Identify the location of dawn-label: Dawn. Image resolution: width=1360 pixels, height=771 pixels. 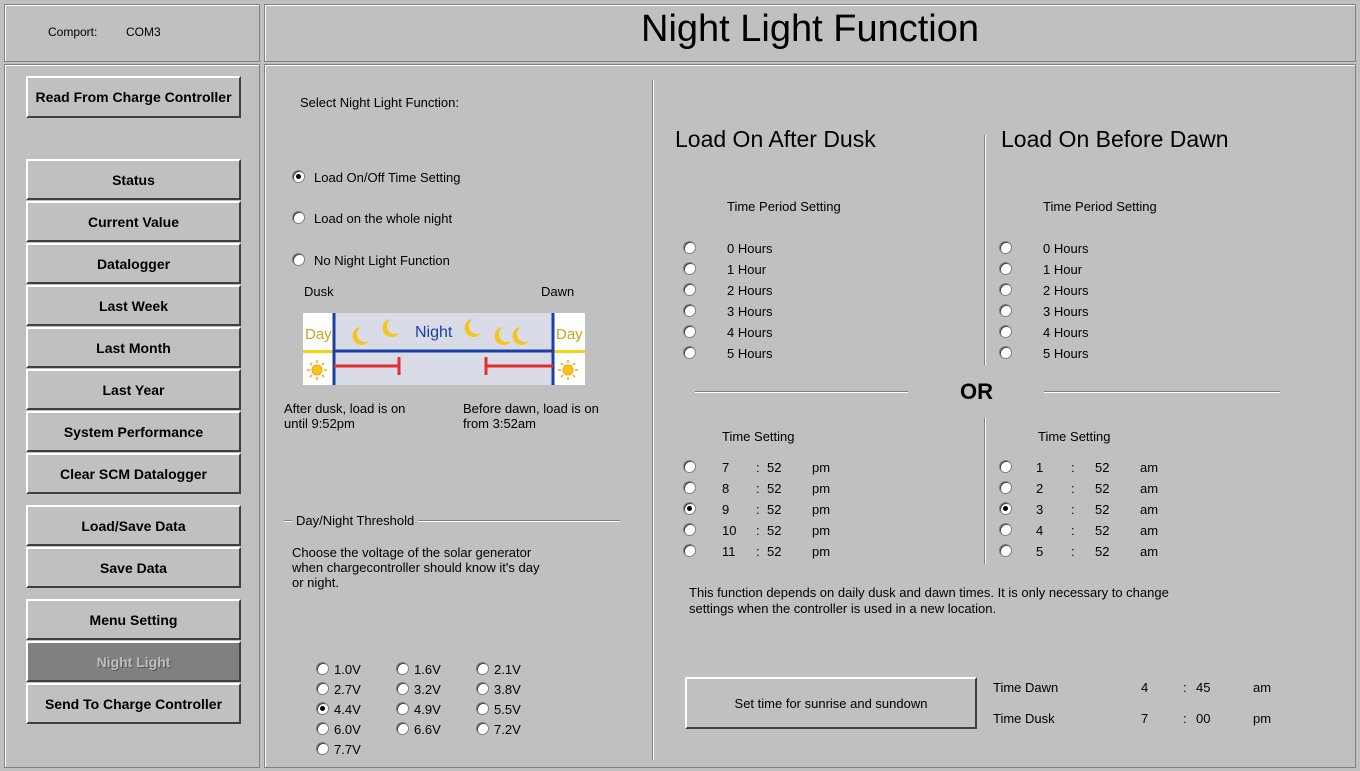
(558, 291).